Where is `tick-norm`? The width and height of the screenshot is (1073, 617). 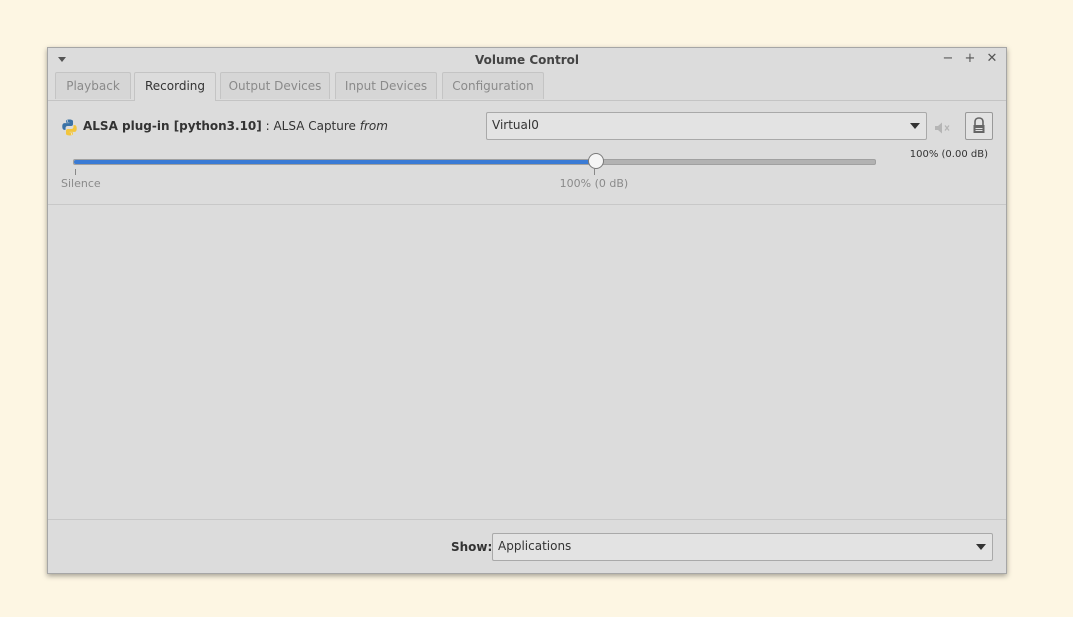 tick-norm is located at coordinates (594, 172).